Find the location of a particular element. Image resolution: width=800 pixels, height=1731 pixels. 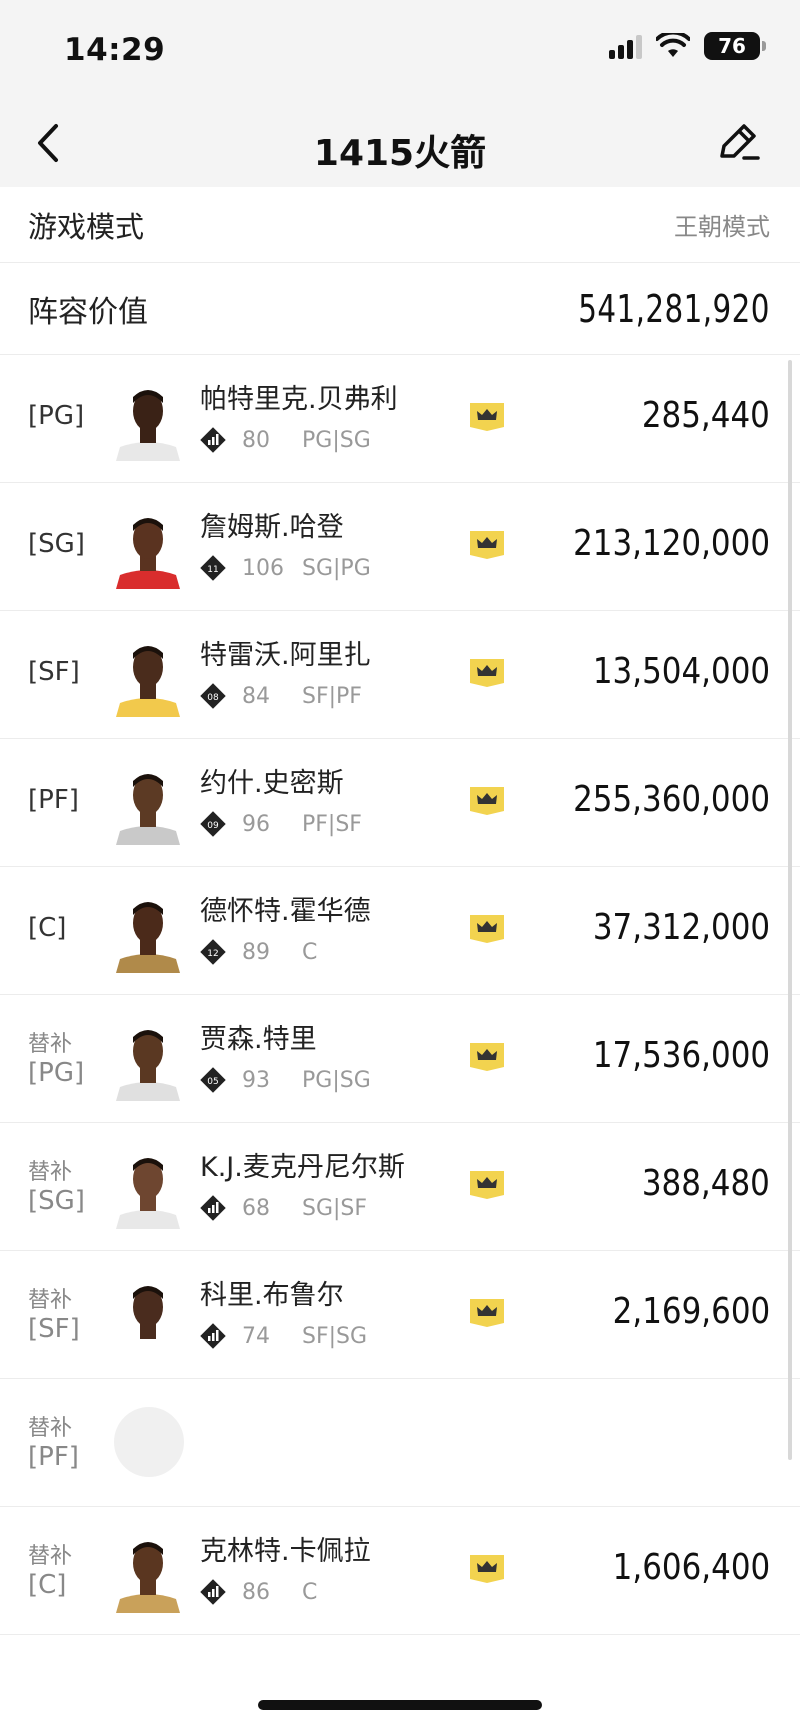

player-rating: 89 is located at coordinates (256, 952).